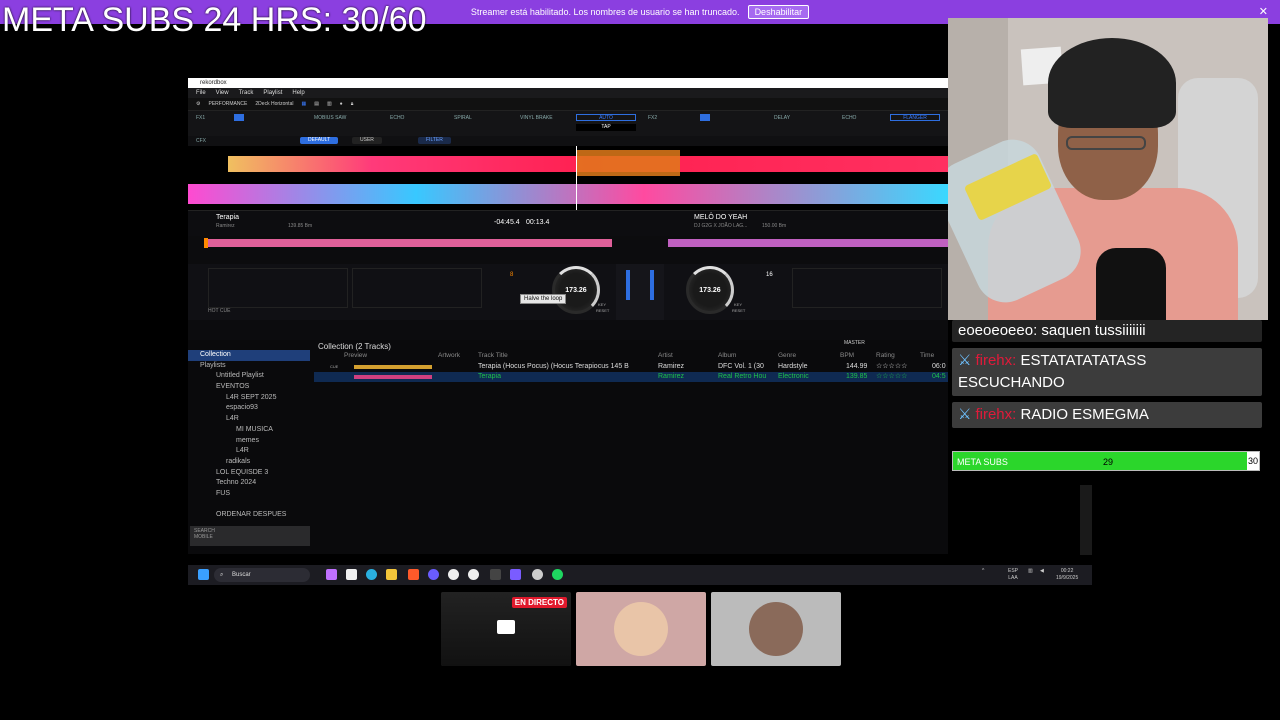  I want to click on network-icon: ▥, so click(1030, 571).